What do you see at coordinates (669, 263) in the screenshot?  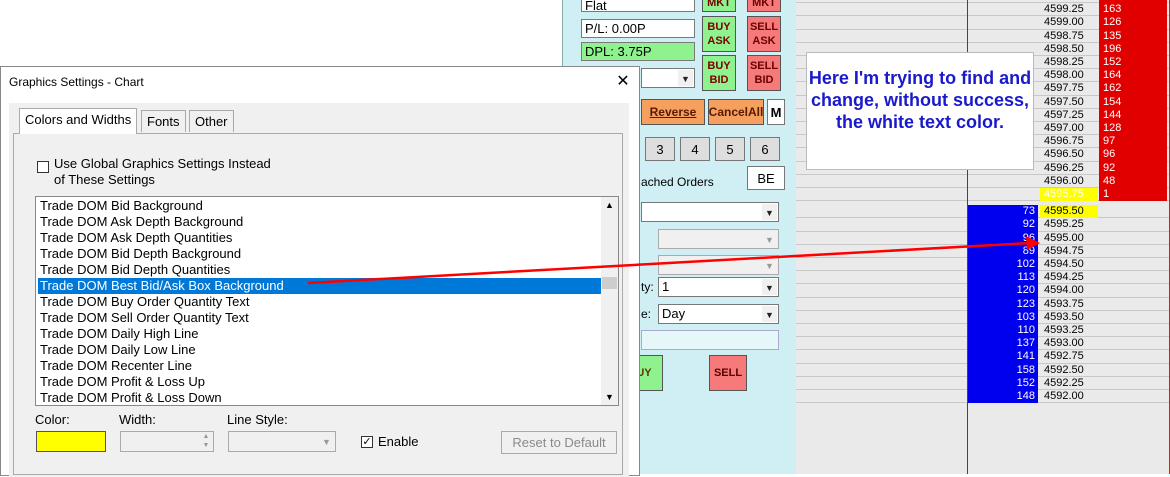 I see `arrow-line` at bounding box center [669, 263].